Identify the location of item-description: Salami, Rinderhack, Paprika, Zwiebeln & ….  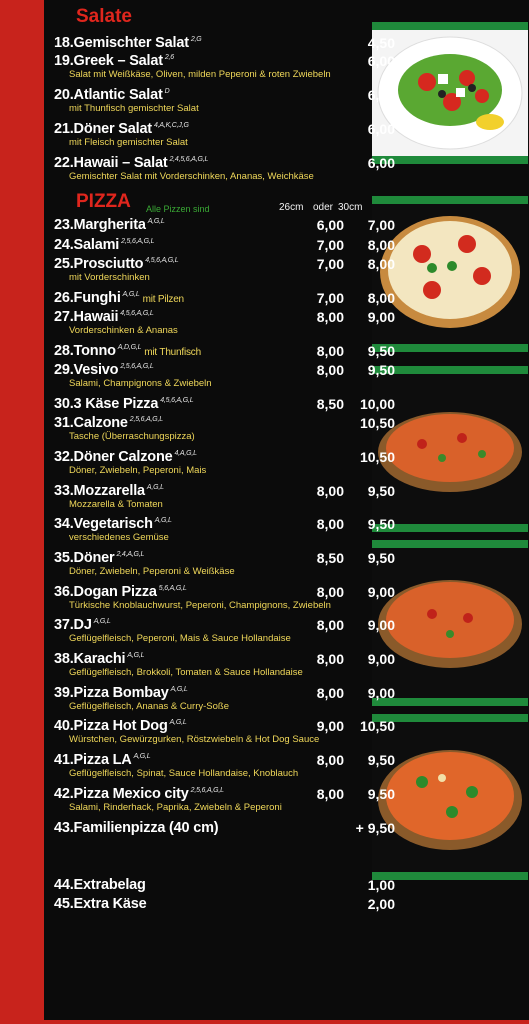
(175, 807).